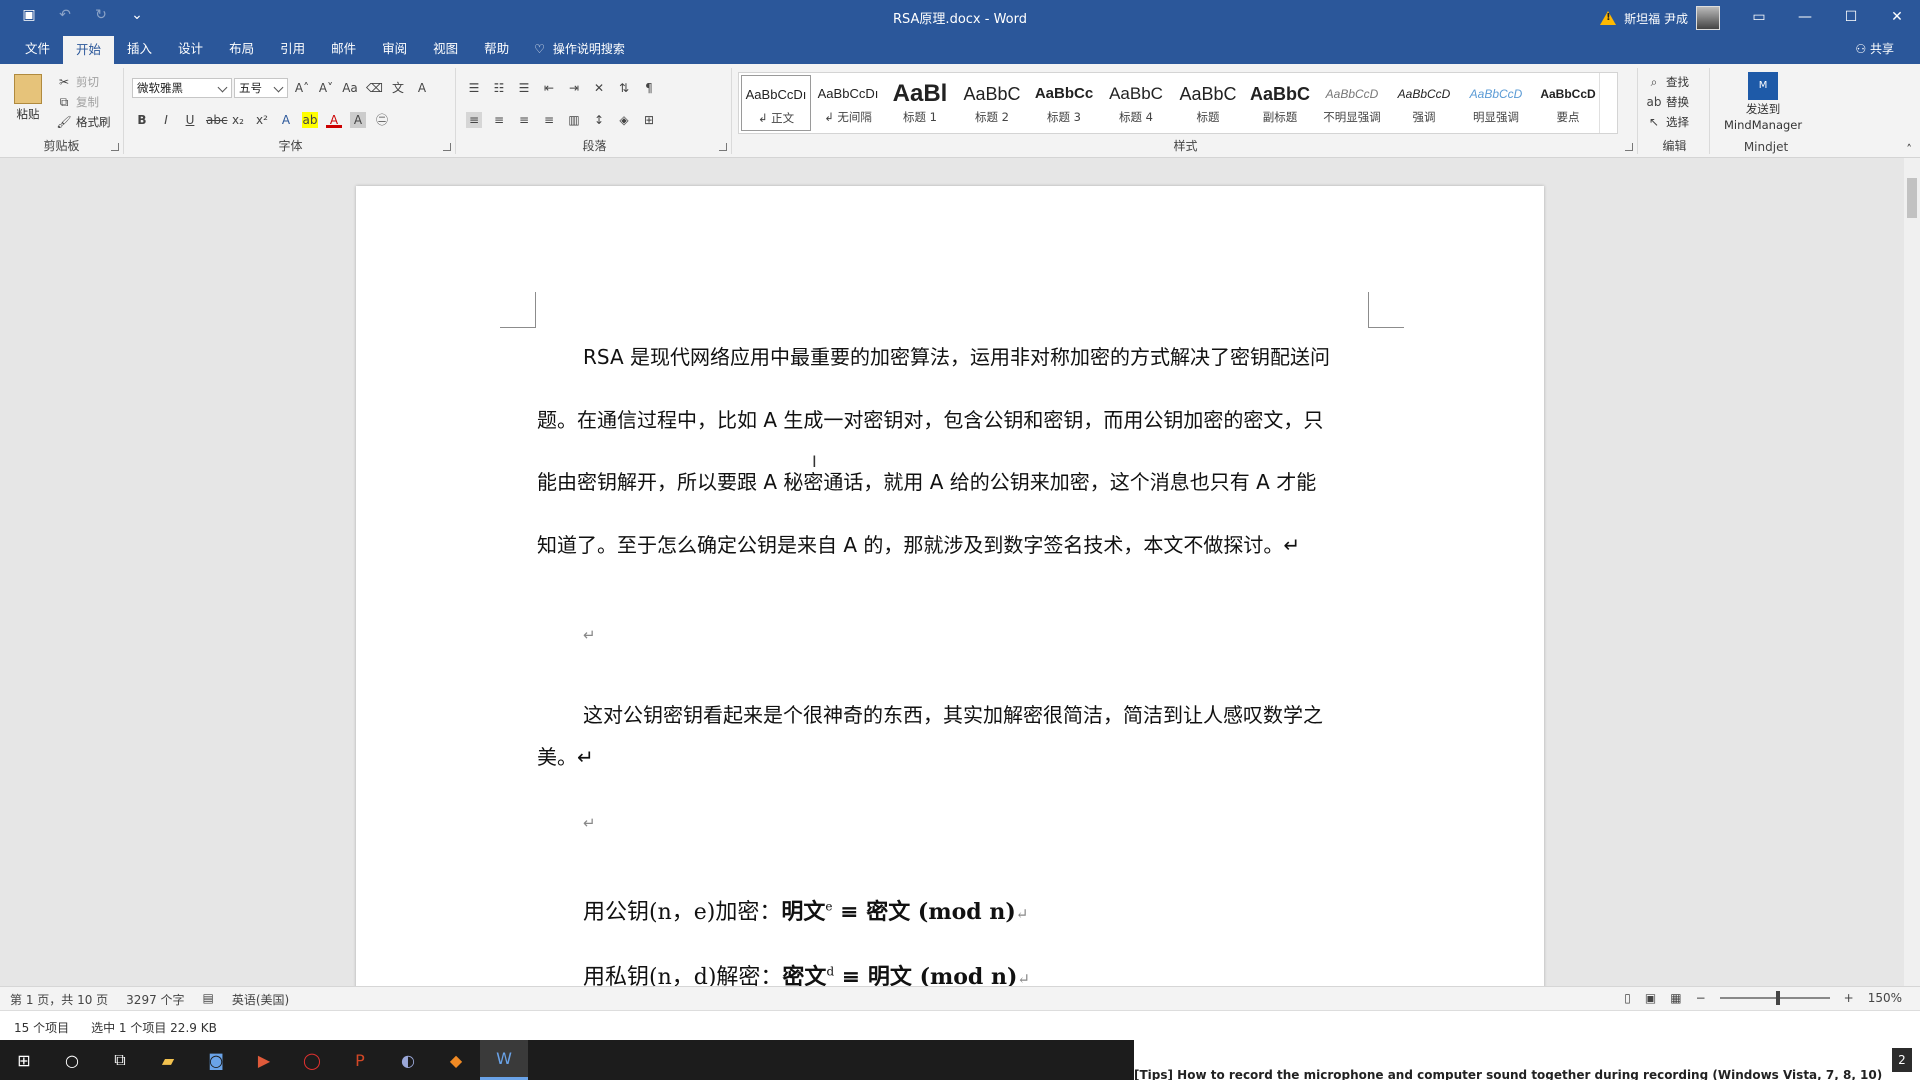  Describe the element at coordinates (1675, 998) in the screenshot. I see `web-layout-icon: ▦` at that location.